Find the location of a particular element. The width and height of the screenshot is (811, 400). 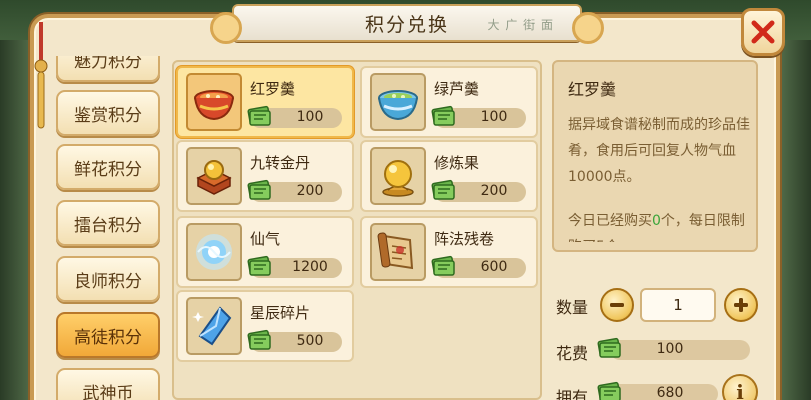

item-name: 绿芦羹 is located at coordinates (457, 89).